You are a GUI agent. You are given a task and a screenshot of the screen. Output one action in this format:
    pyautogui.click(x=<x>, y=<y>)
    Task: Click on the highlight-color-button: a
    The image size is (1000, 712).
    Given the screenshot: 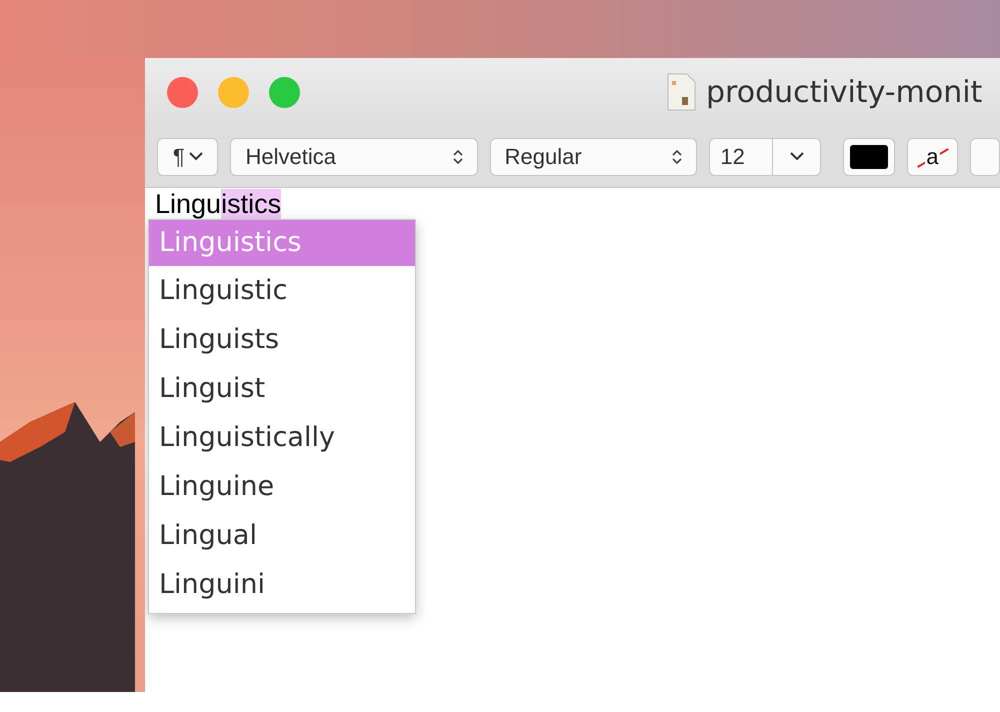 What is the action you would take?
    pyautogui.click(x=932, y=157)
    